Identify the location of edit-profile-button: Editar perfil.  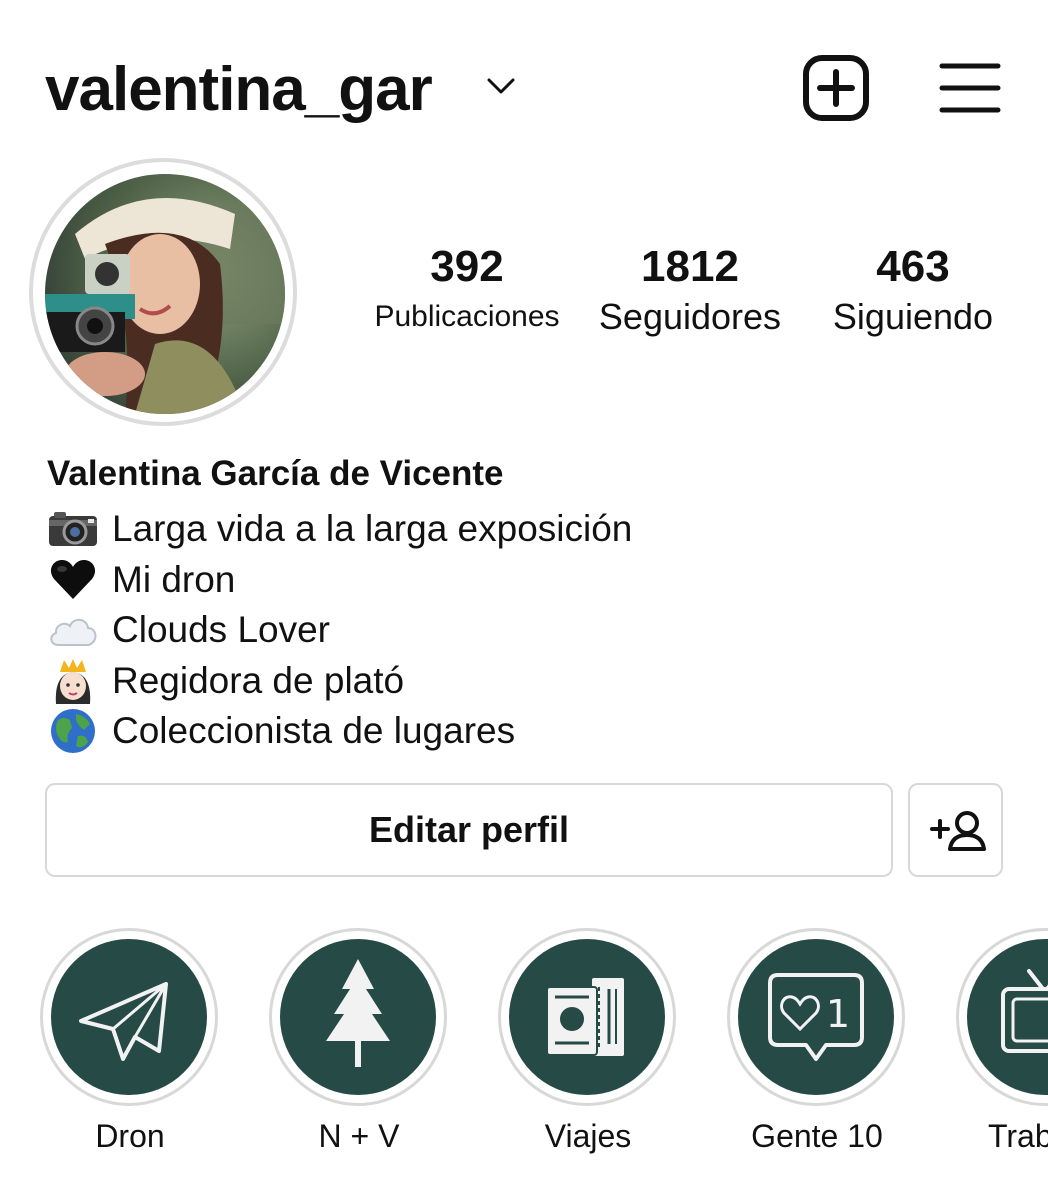
(469, 830).